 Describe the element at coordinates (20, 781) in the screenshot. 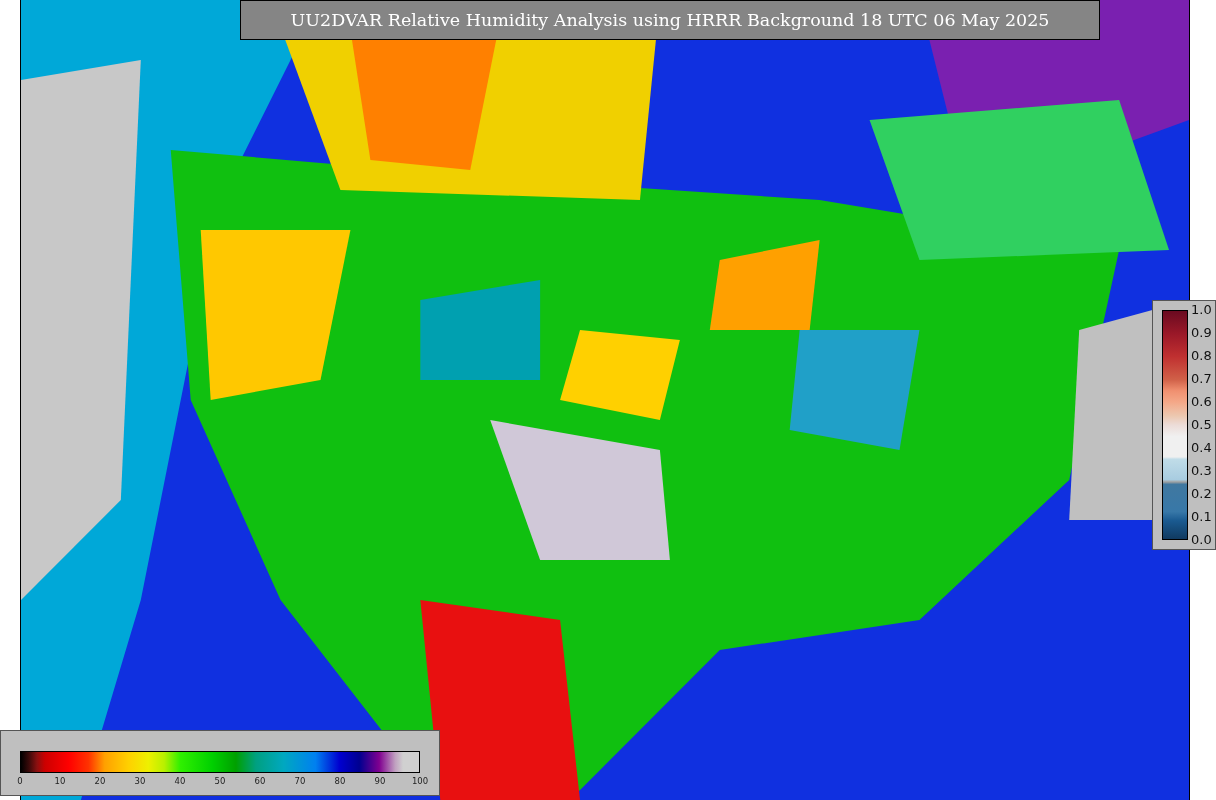

I see `colorbar-tick-label: 0` at that location.